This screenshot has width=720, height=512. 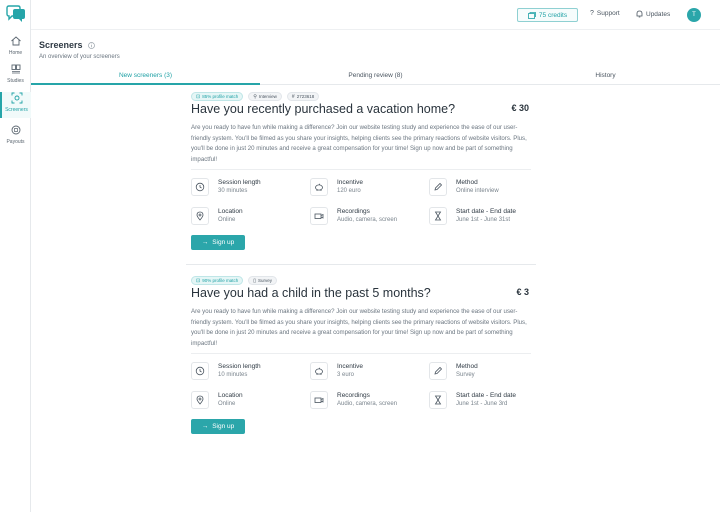 I want to click on credits-label: 75 credits, so click(x=553, y=15).